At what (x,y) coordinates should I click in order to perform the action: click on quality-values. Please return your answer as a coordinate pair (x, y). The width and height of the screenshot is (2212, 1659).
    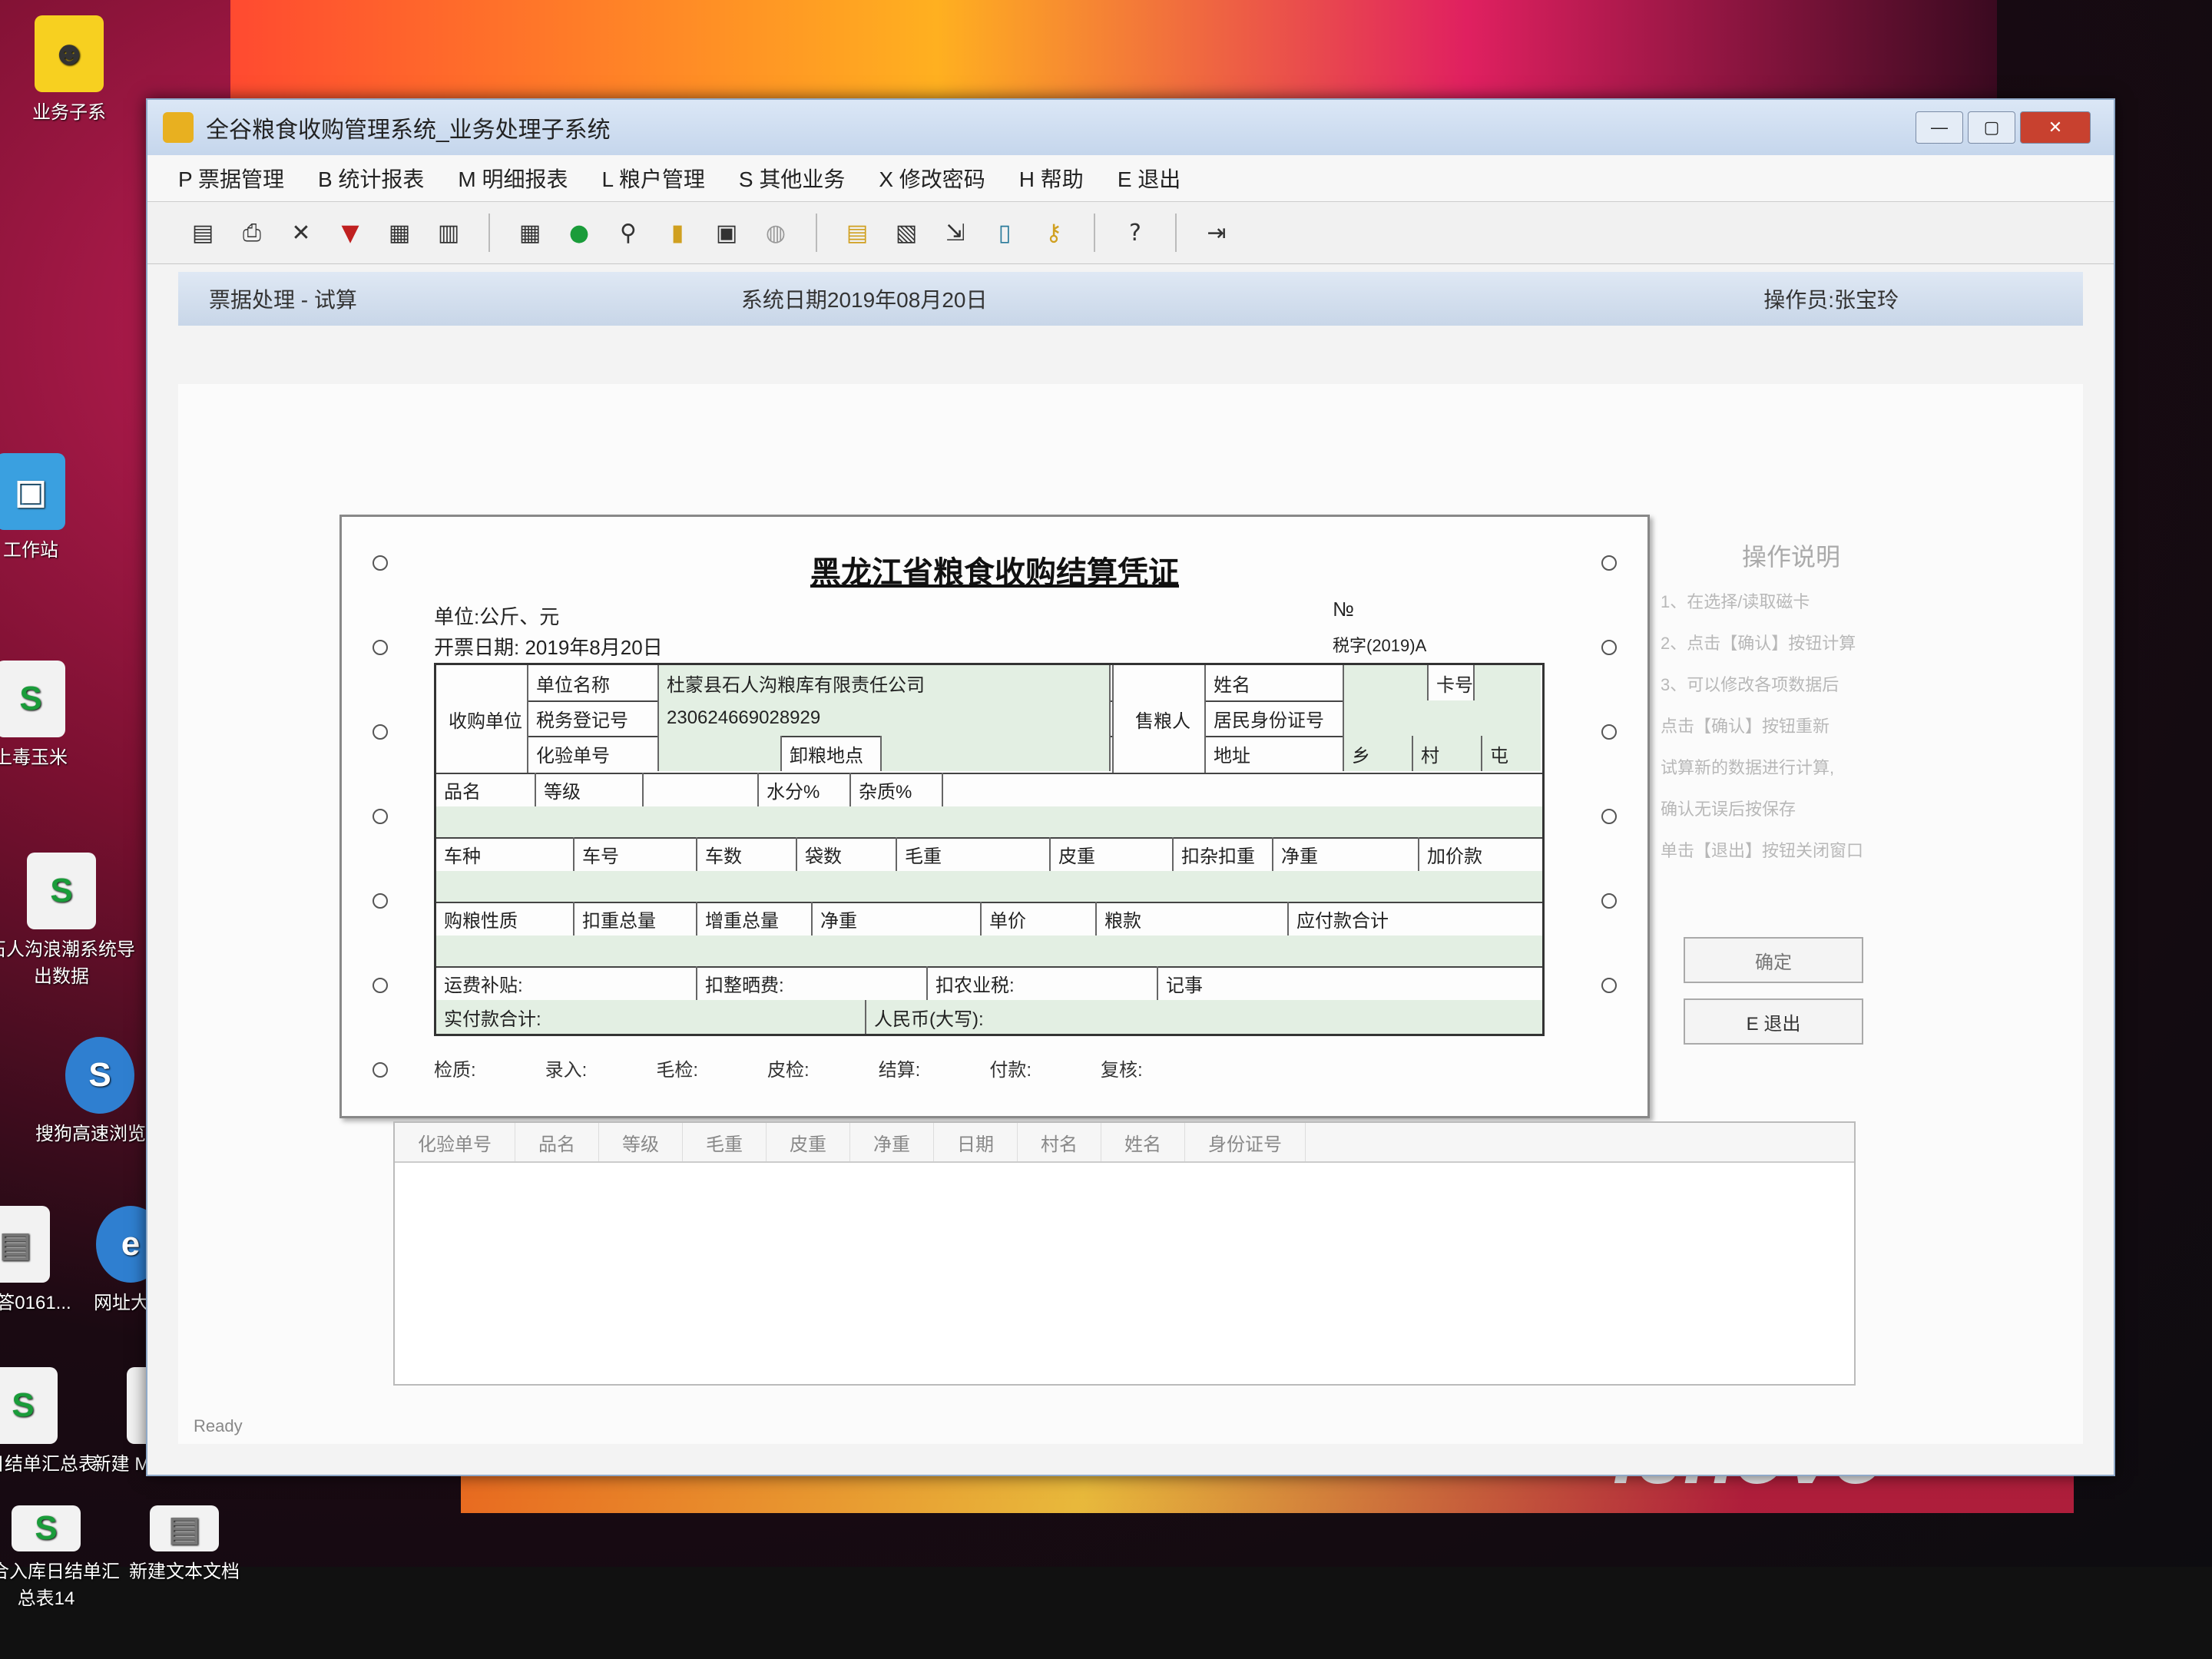
    Looking at the image, I should click on (989, 822).